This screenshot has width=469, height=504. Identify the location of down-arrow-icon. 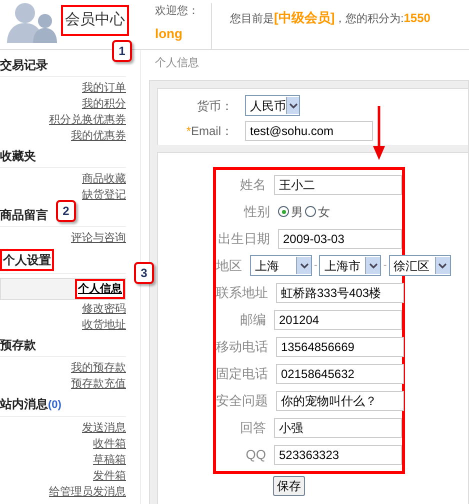
(379, 133).